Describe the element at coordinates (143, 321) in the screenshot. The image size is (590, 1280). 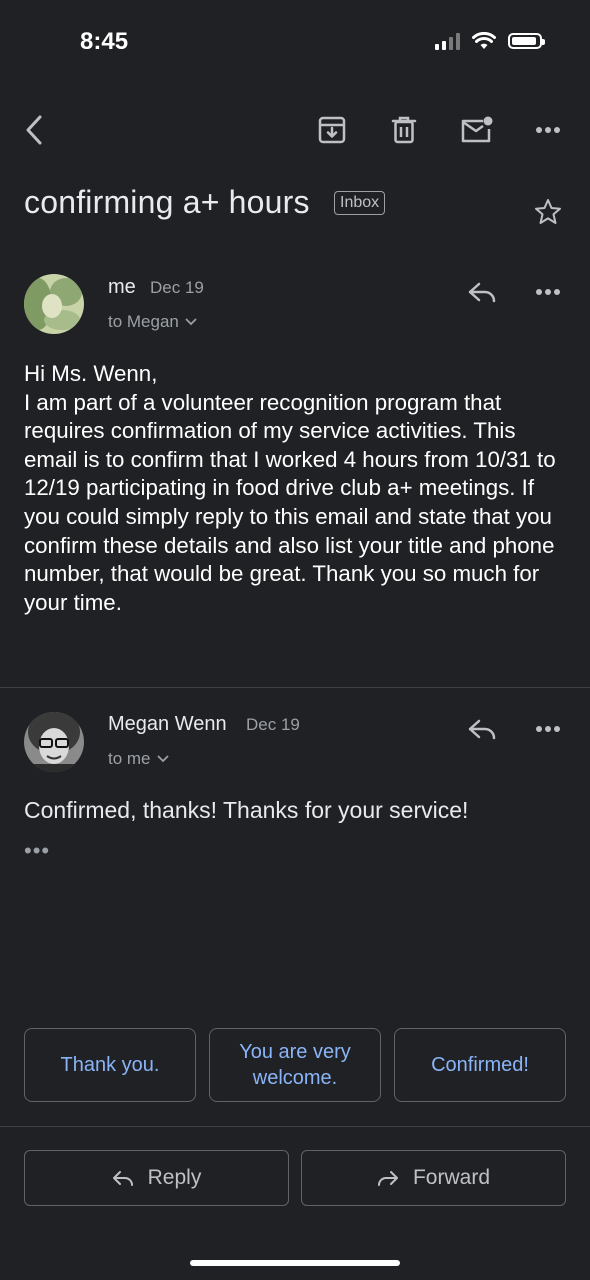
I see `recipients-text: to Megan` at that location.